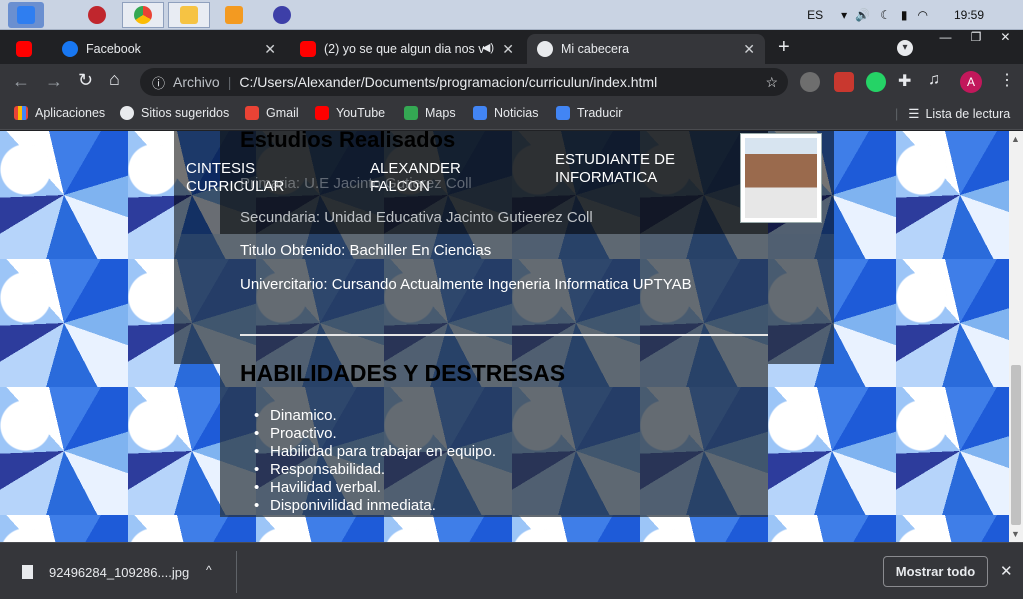  I want to click on list-item: Responsabilidad., so click(500, 470).